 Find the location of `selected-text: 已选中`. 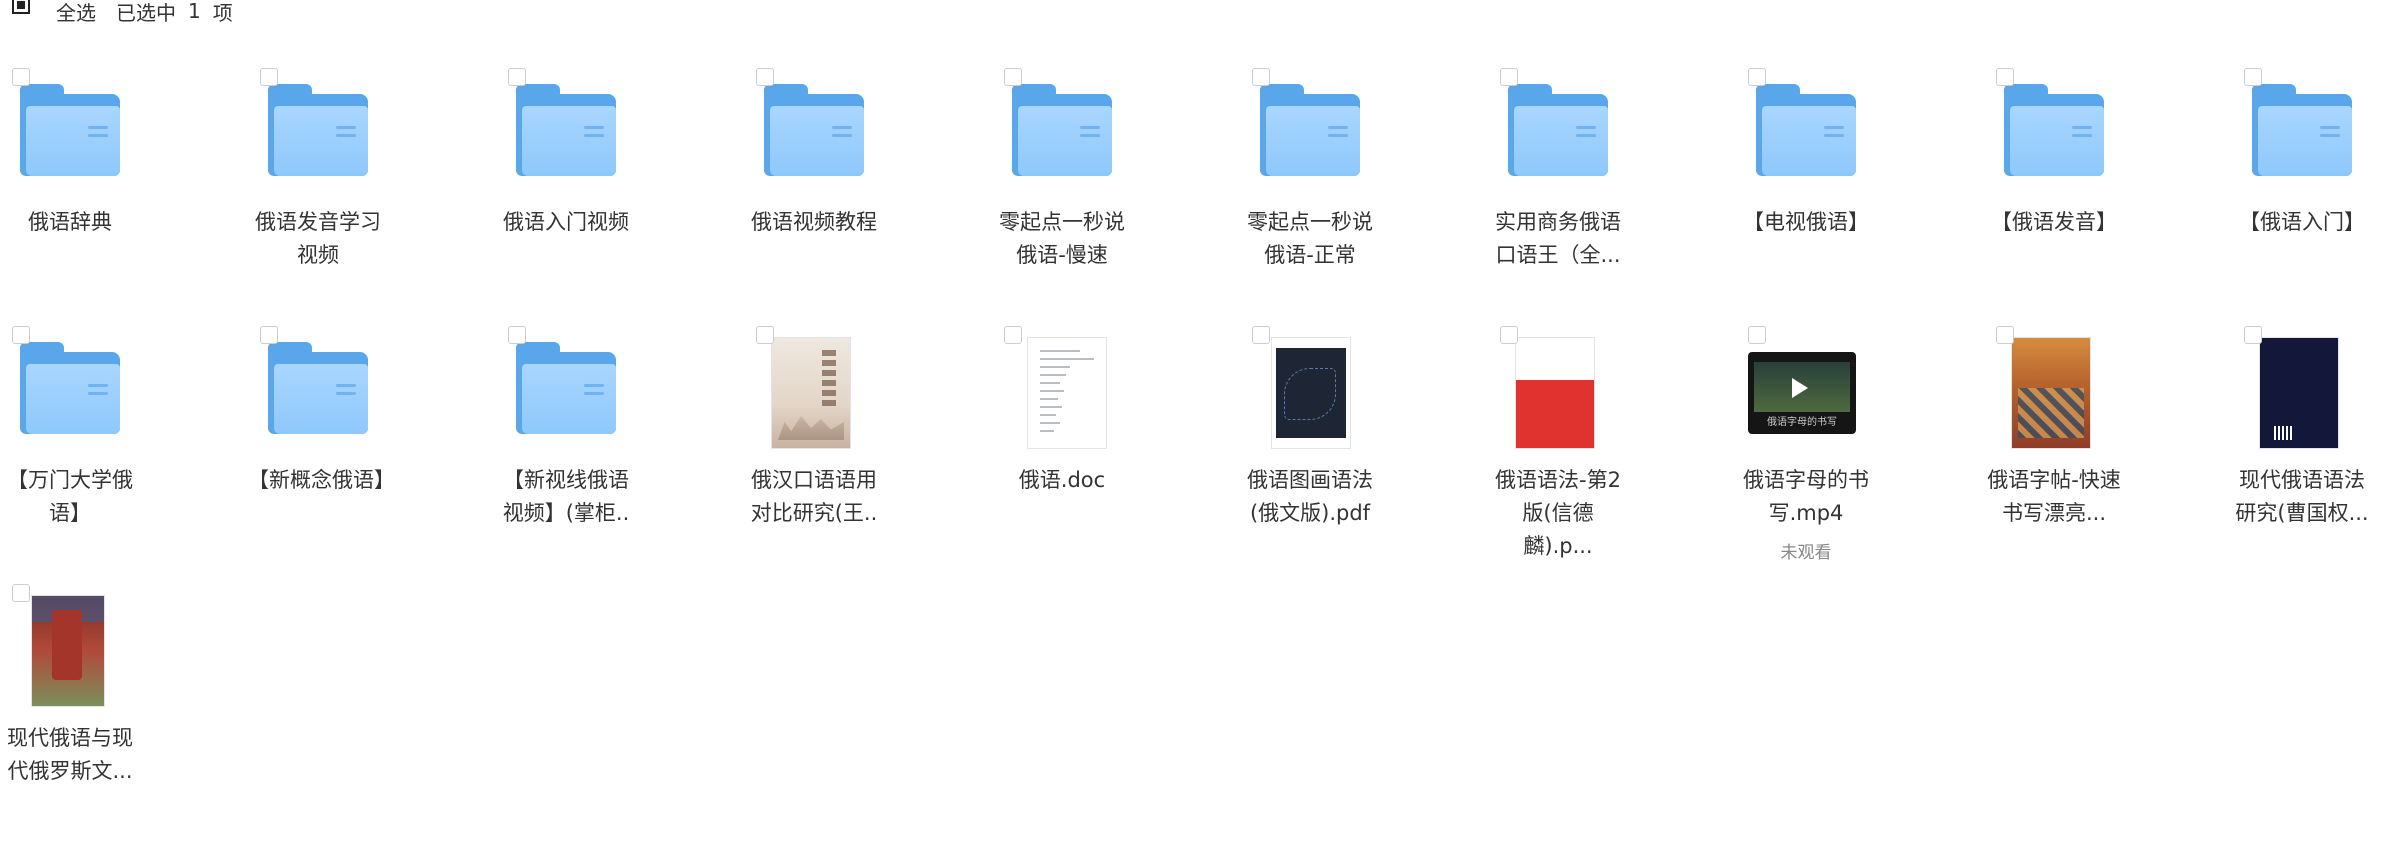

selected-text: 已选中 is located at coordinates (146, 12).